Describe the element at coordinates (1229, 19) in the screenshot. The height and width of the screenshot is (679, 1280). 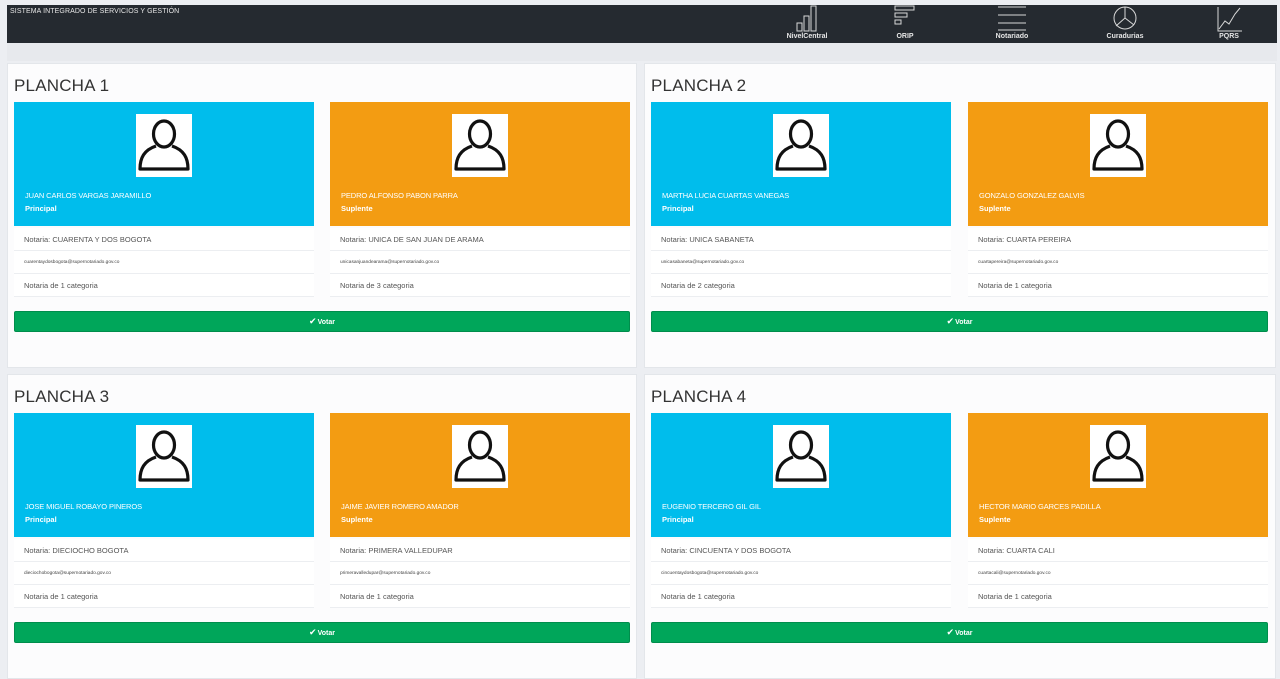
I see `line-chart-icon` at that location.